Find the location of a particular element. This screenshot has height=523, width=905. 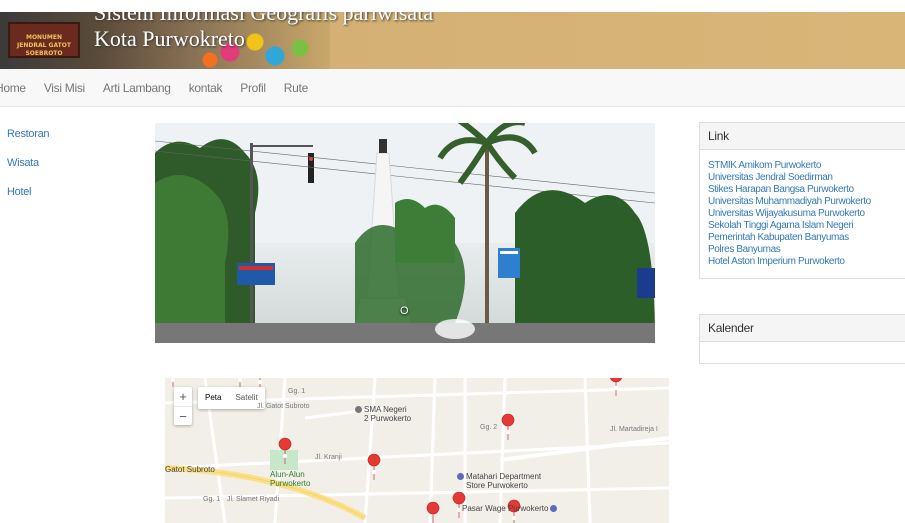

map-type-control: Peta Satelit is located at coordinates (231, 398).